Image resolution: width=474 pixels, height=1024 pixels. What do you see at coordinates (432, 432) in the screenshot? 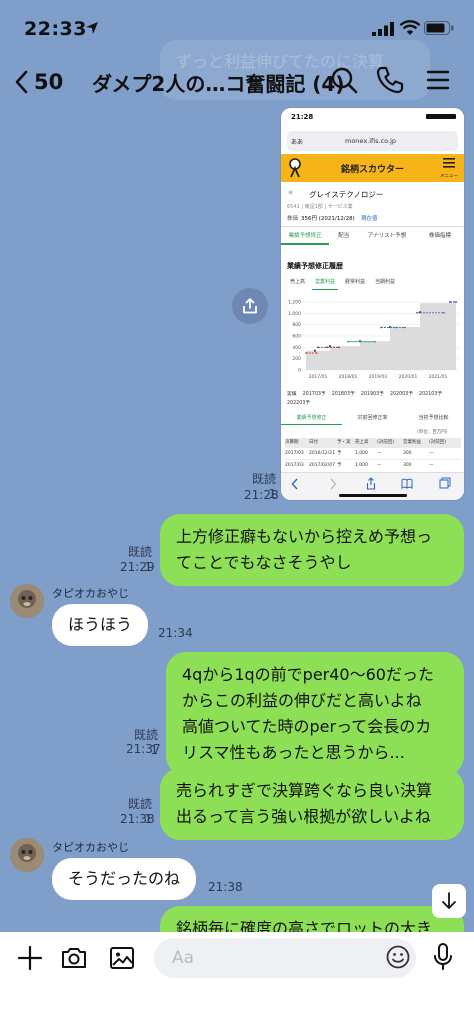
I see `shot-unit: (単位：百万円)` at bounding box center [432, 432].